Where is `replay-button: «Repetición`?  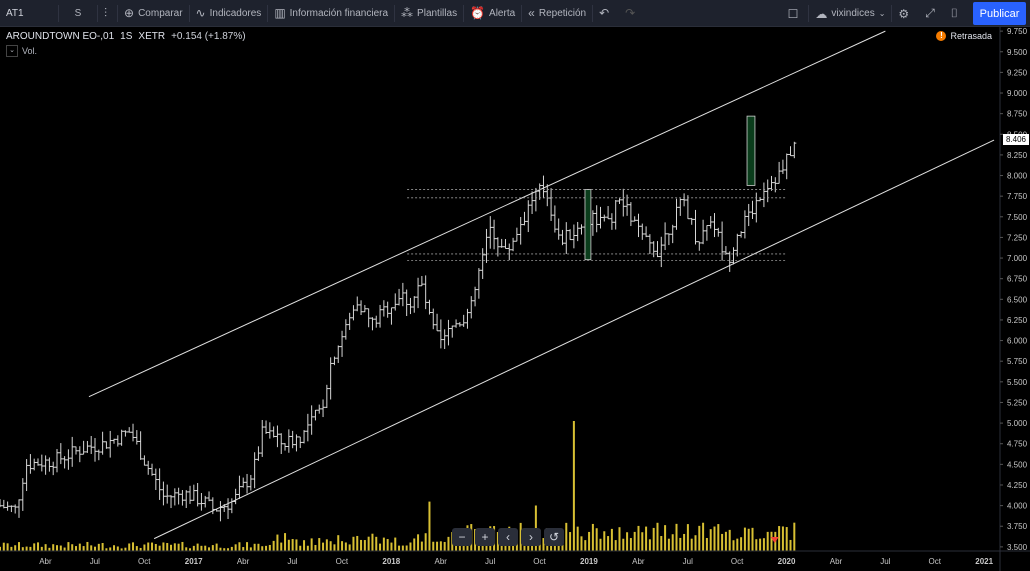 replay-button: «Repetición is located at coordinates (557, 13).